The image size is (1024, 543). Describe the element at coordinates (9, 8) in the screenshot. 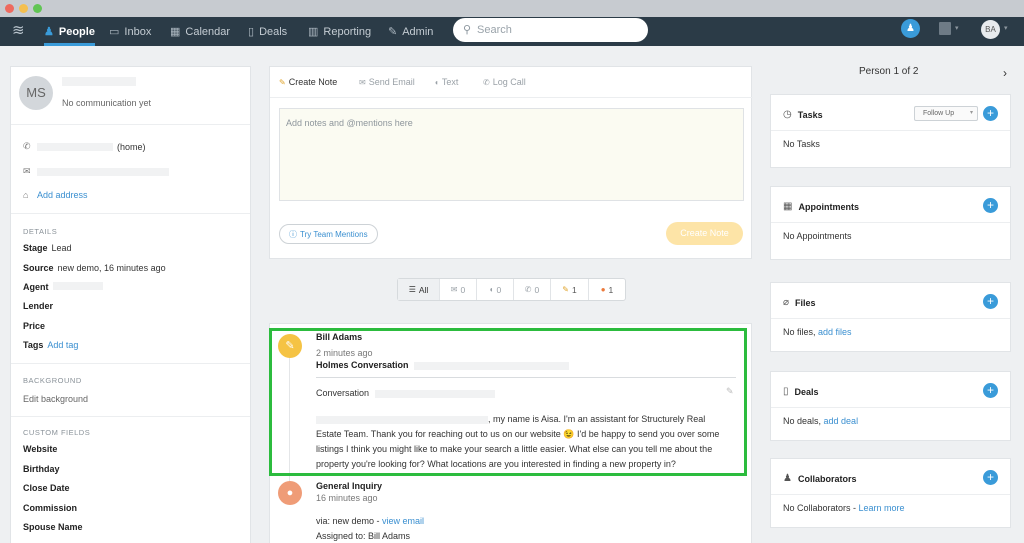

I see `close-window-button` at that location.